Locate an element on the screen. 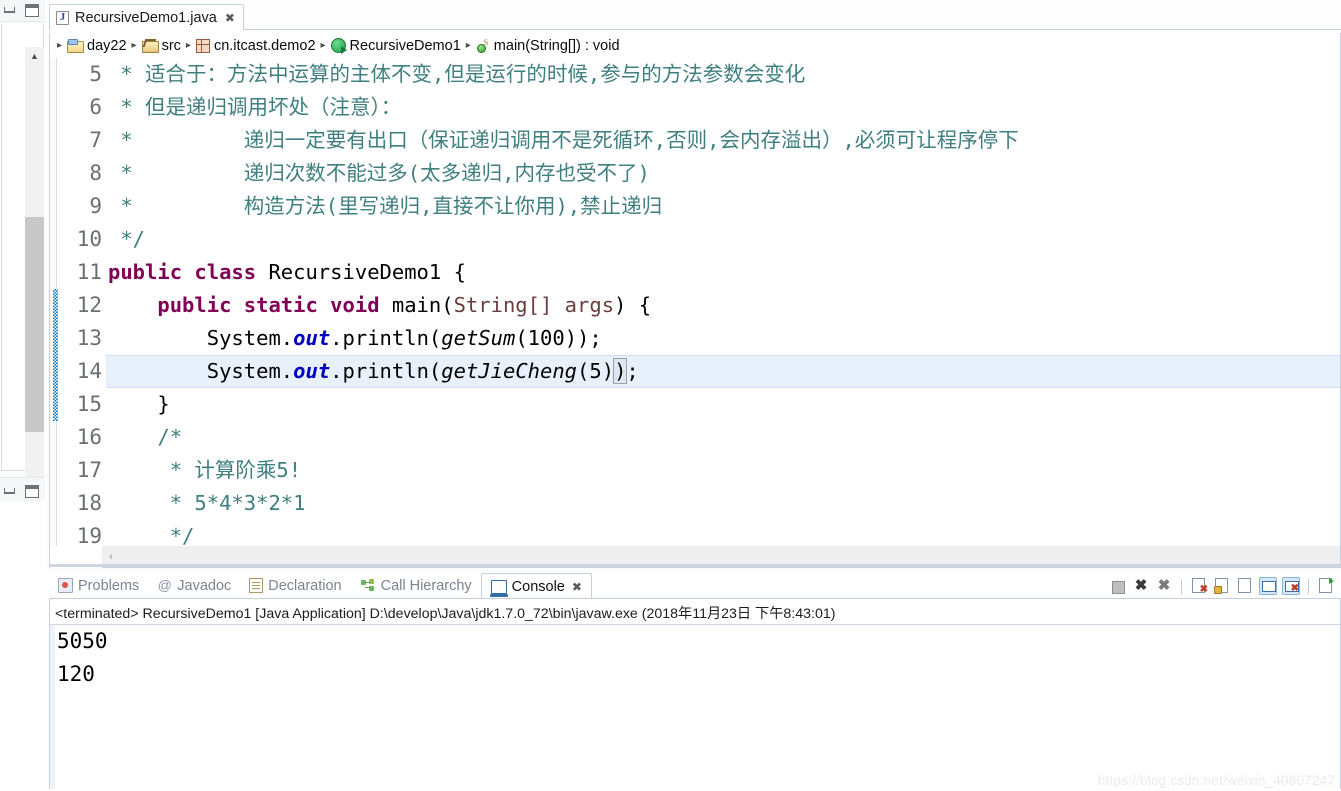 Image resolution: width=1341 pixels, height=791 pixels. editor-bottom-edge is located at coordinates (695, 565).